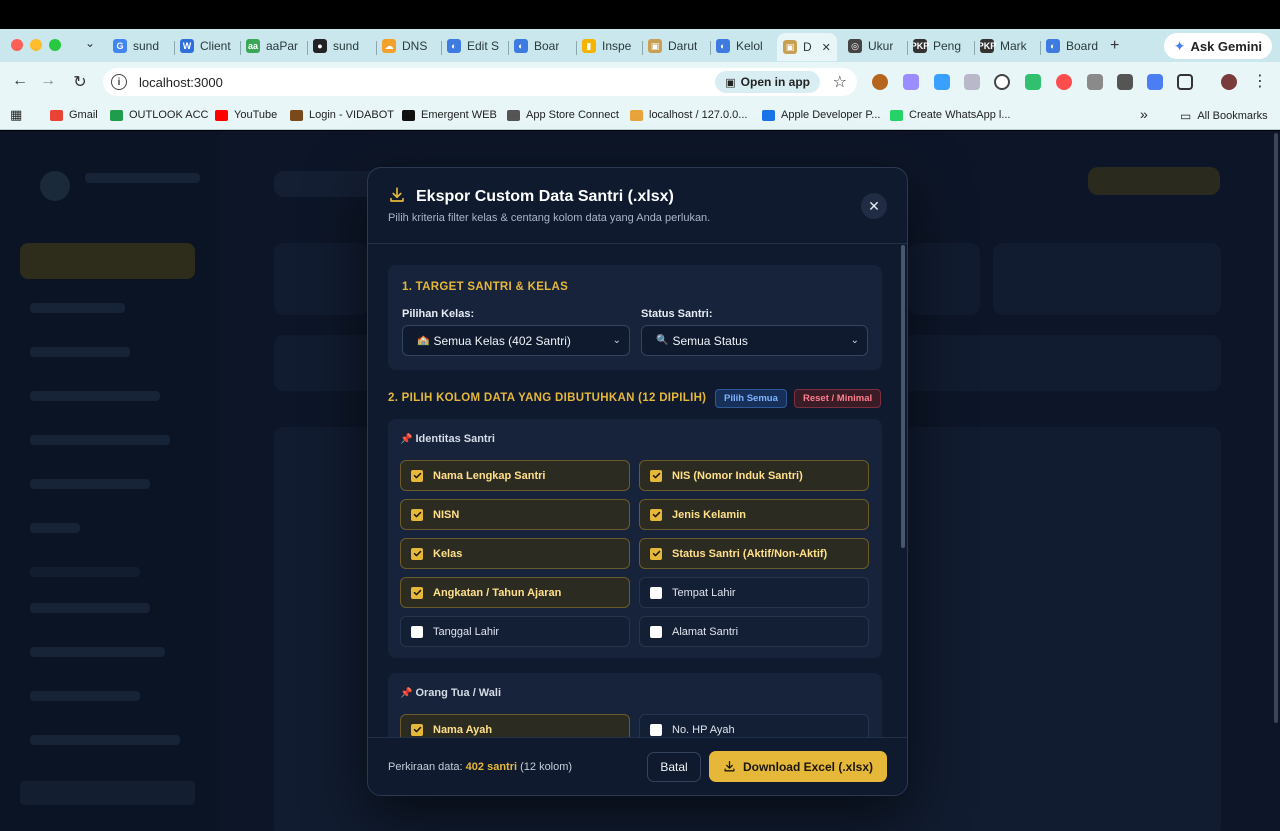  What do you see at coordinates (80, 82) in the screenshot?
I see `reload-icon: ↻` at bounding box center [80, 82].